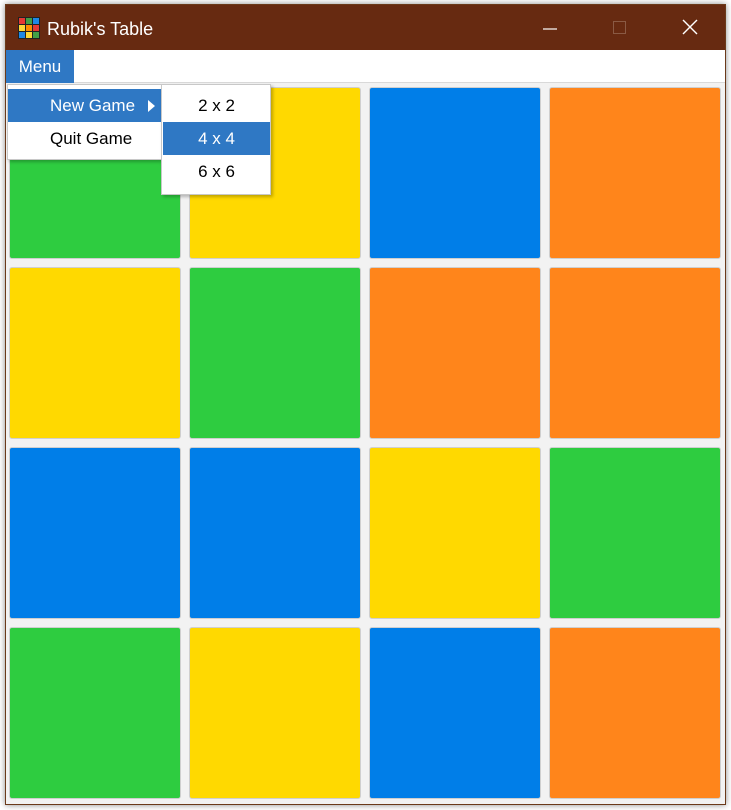 This screenshot has width=731, height=810. Describe the element at coordinates (365, 27) in the screenshot. I see `title-bar: Rubik's Table` at that location.